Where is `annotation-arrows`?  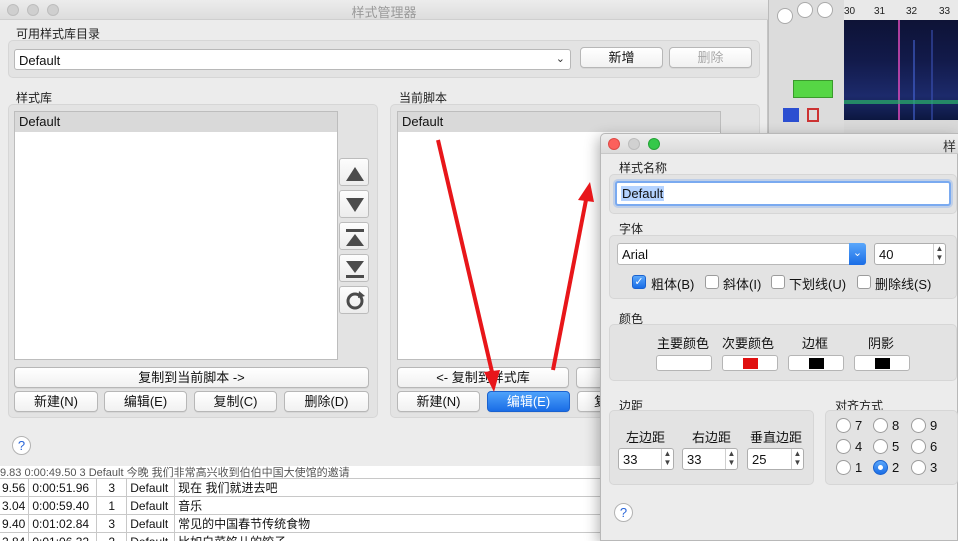 annotation-arrows is located at coordinates (515, 265).